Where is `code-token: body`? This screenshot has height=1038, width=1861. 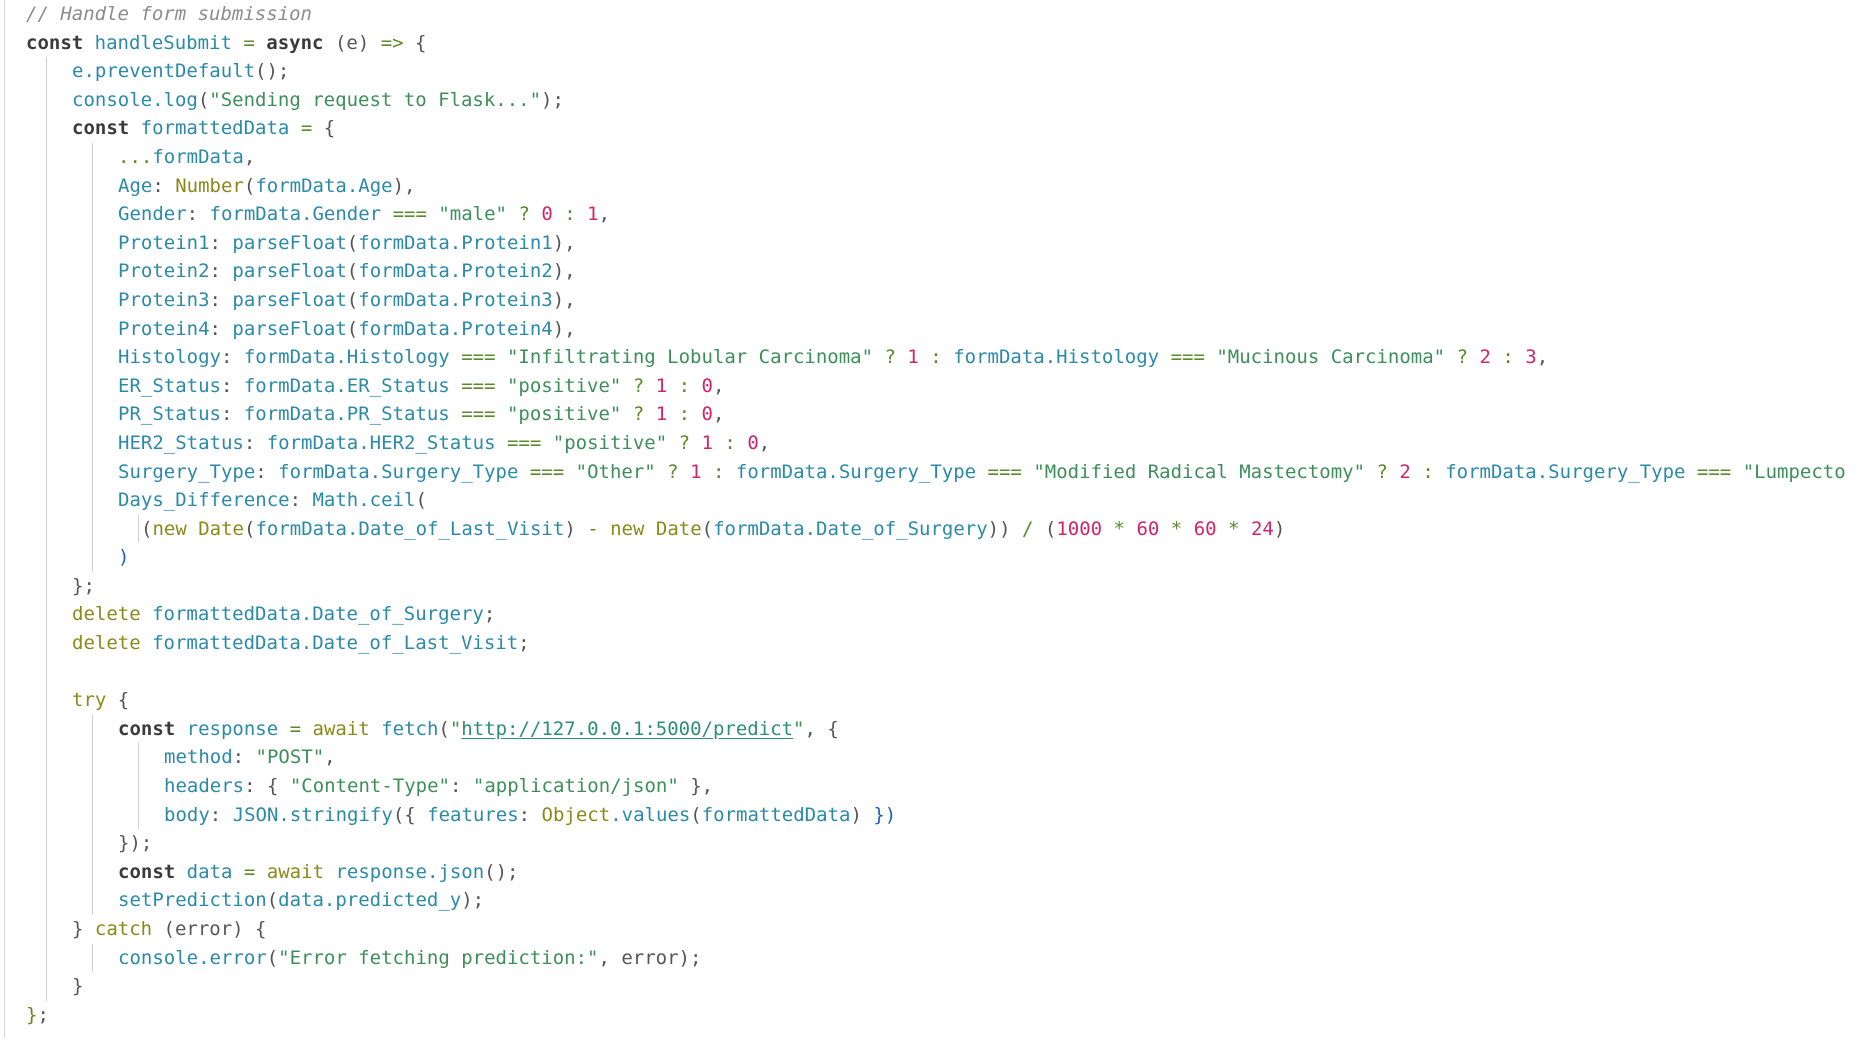 code-token: body is located at coordinates (187, 814).